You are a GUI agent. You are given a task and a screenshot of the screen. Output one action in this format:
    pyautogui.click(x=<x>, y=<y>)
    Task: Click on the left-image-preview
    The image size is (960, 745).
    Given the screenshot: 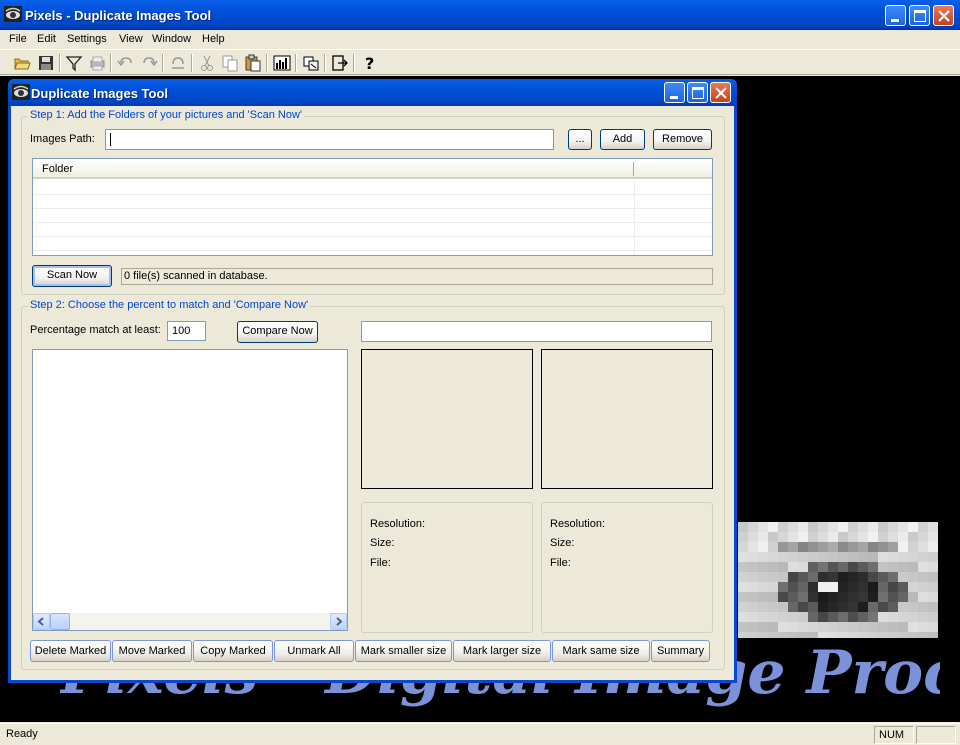 What is the action you would take?
    pyautogui.click(x=447, y=419)
    